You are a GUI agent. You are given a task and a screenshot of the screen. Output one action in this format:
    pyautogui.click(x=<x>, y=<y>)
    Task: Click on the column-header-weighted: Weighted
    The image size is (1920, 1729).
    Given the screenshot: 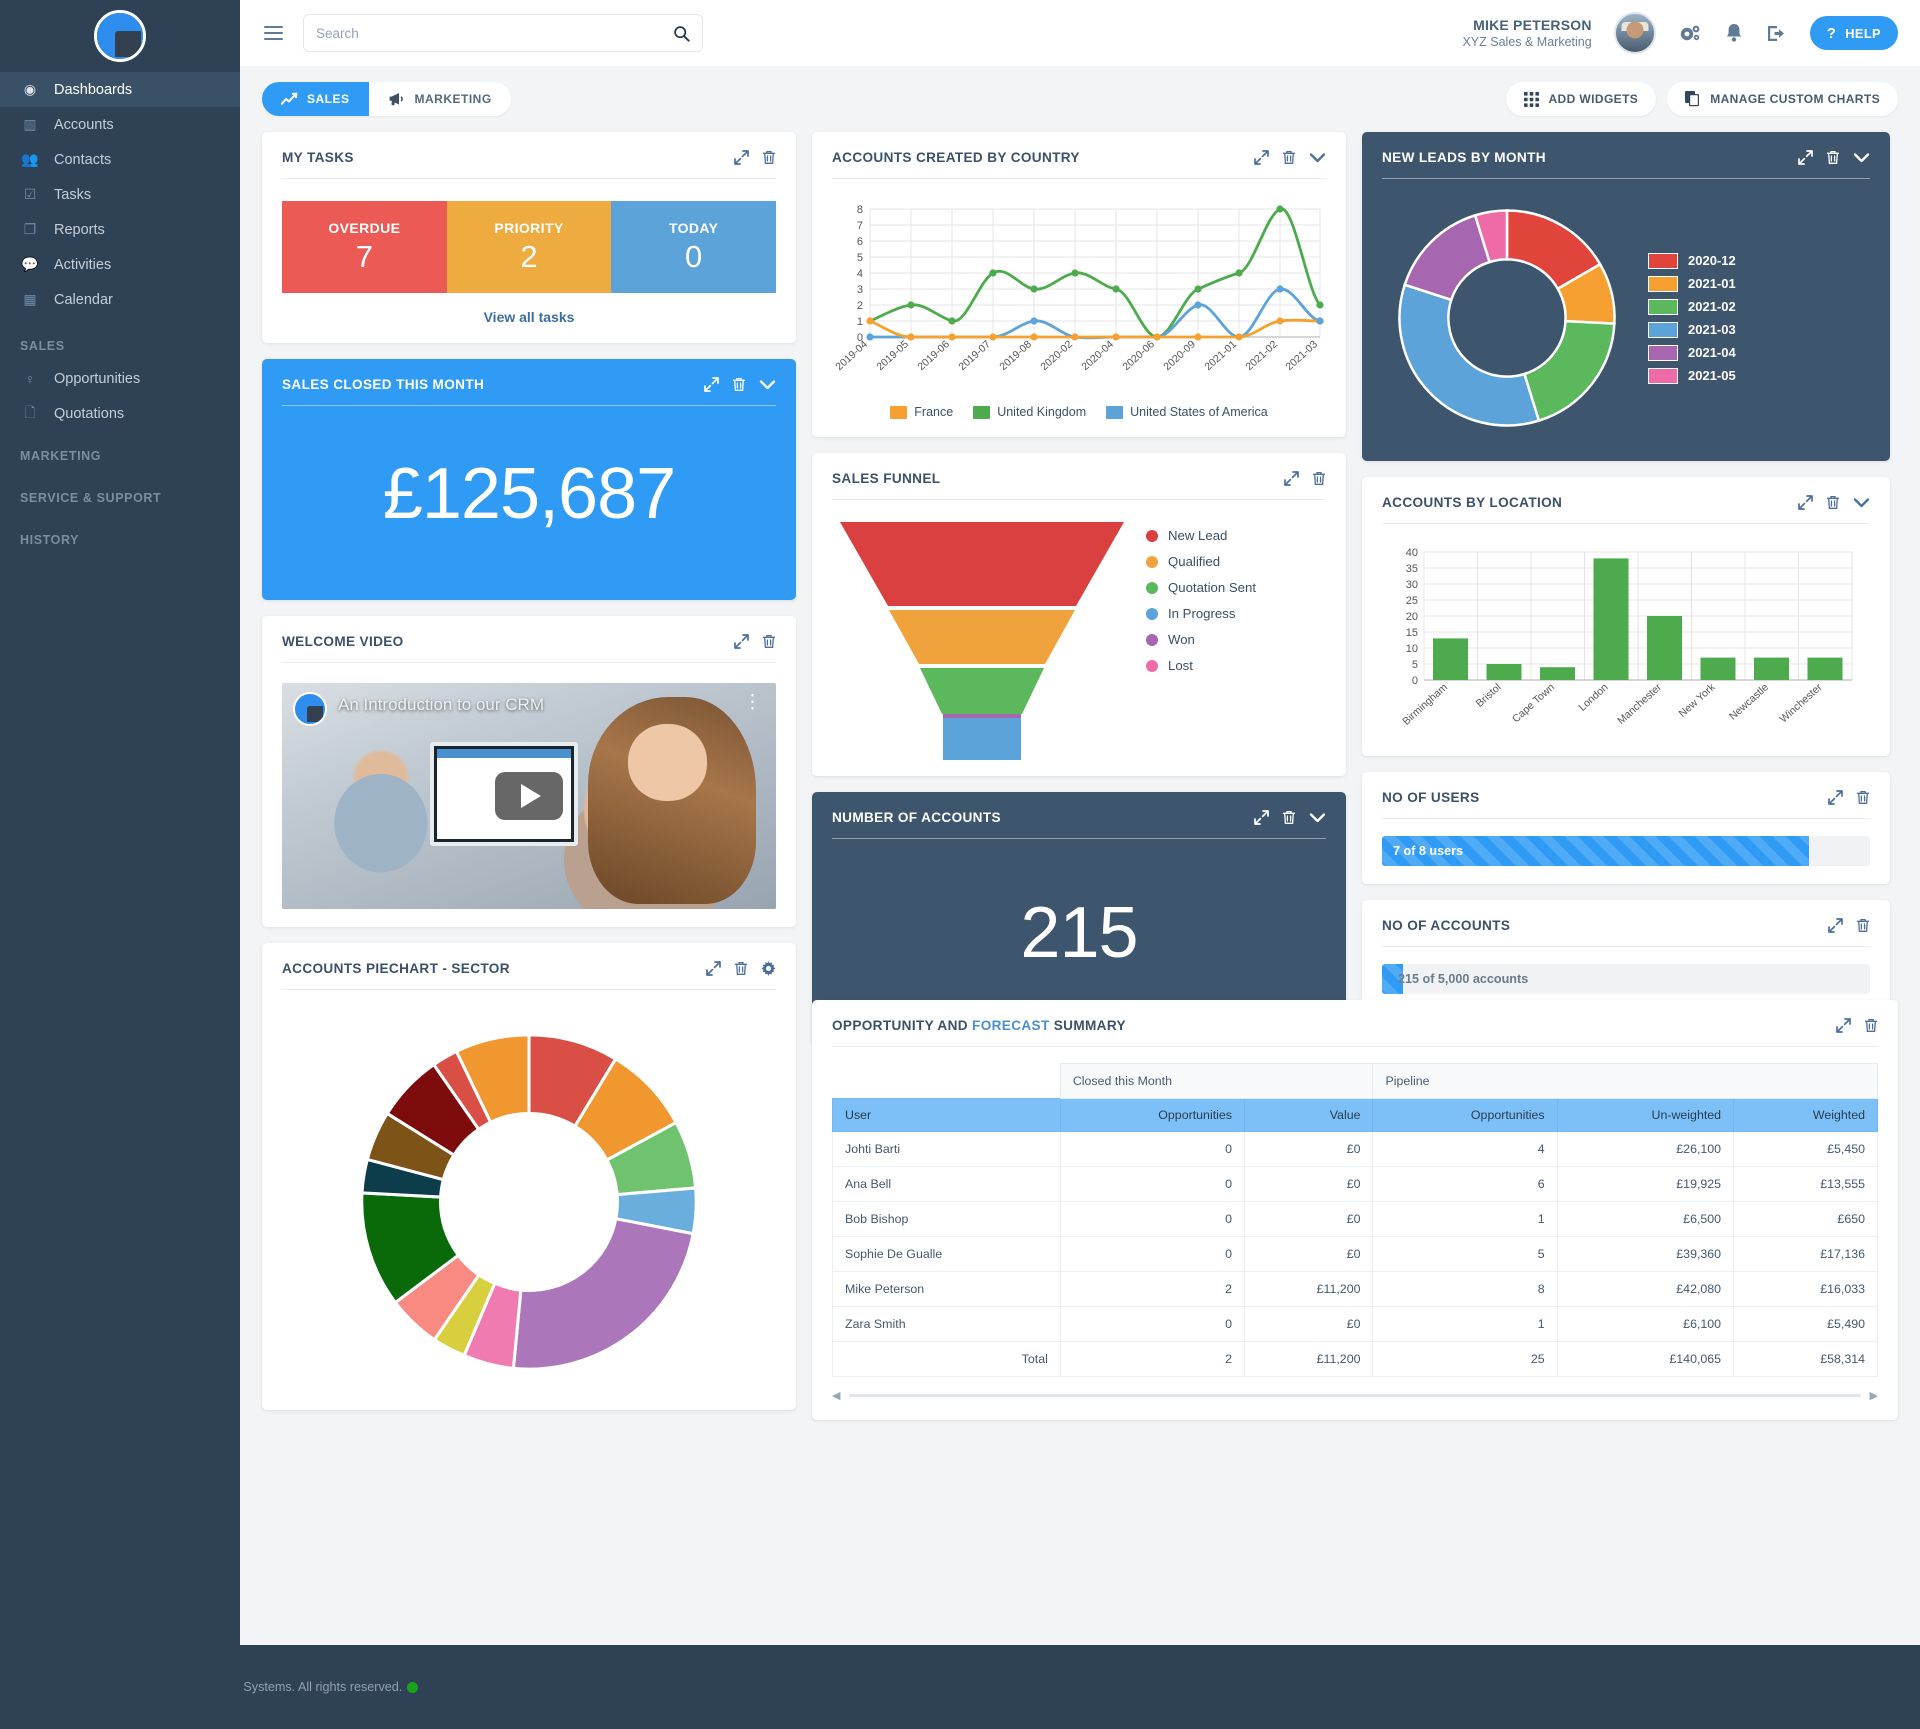 What is the action you would take?
    pyautogui.click(x=1805, y=1115)
    